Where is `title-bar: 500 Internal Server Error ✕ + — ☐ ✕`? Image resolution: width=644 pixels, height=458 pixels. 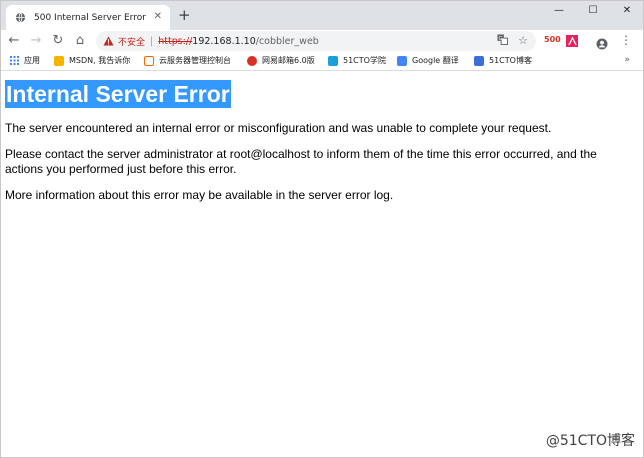 title-bar: 500 Internal Server Error ✕ + — ☐ ✕ is located at coordinates (322, 15).